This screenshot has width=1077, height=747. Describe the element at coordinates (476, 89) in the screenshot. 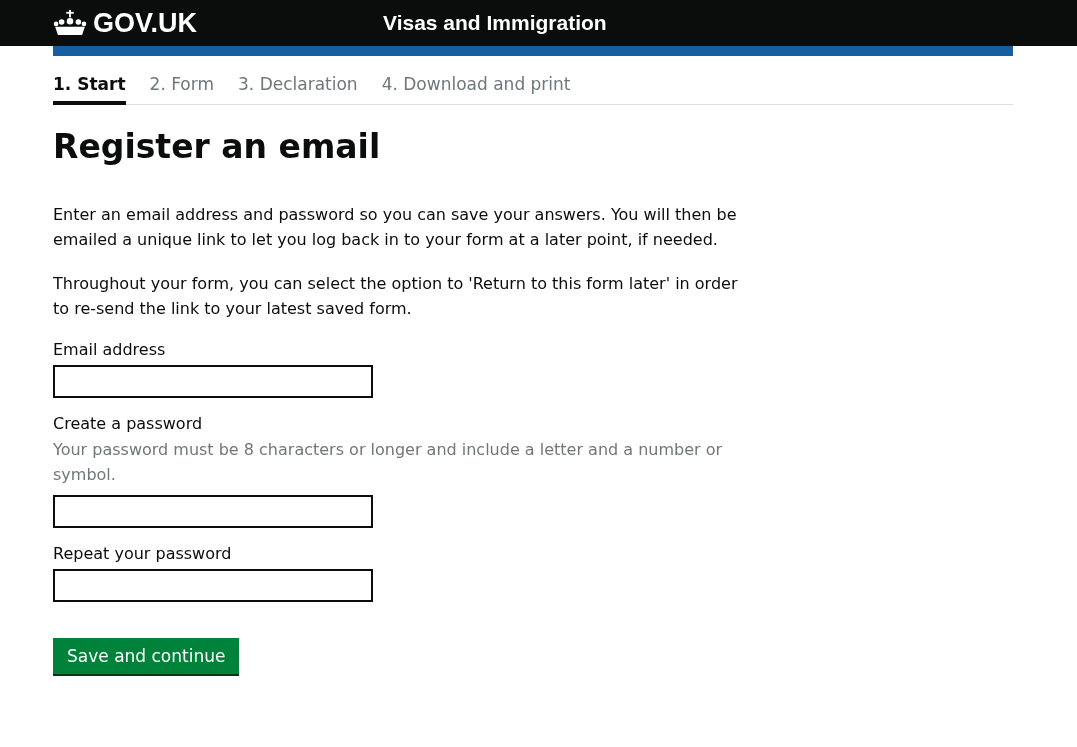

I see `step-tab: 4. Download and print` at that location.